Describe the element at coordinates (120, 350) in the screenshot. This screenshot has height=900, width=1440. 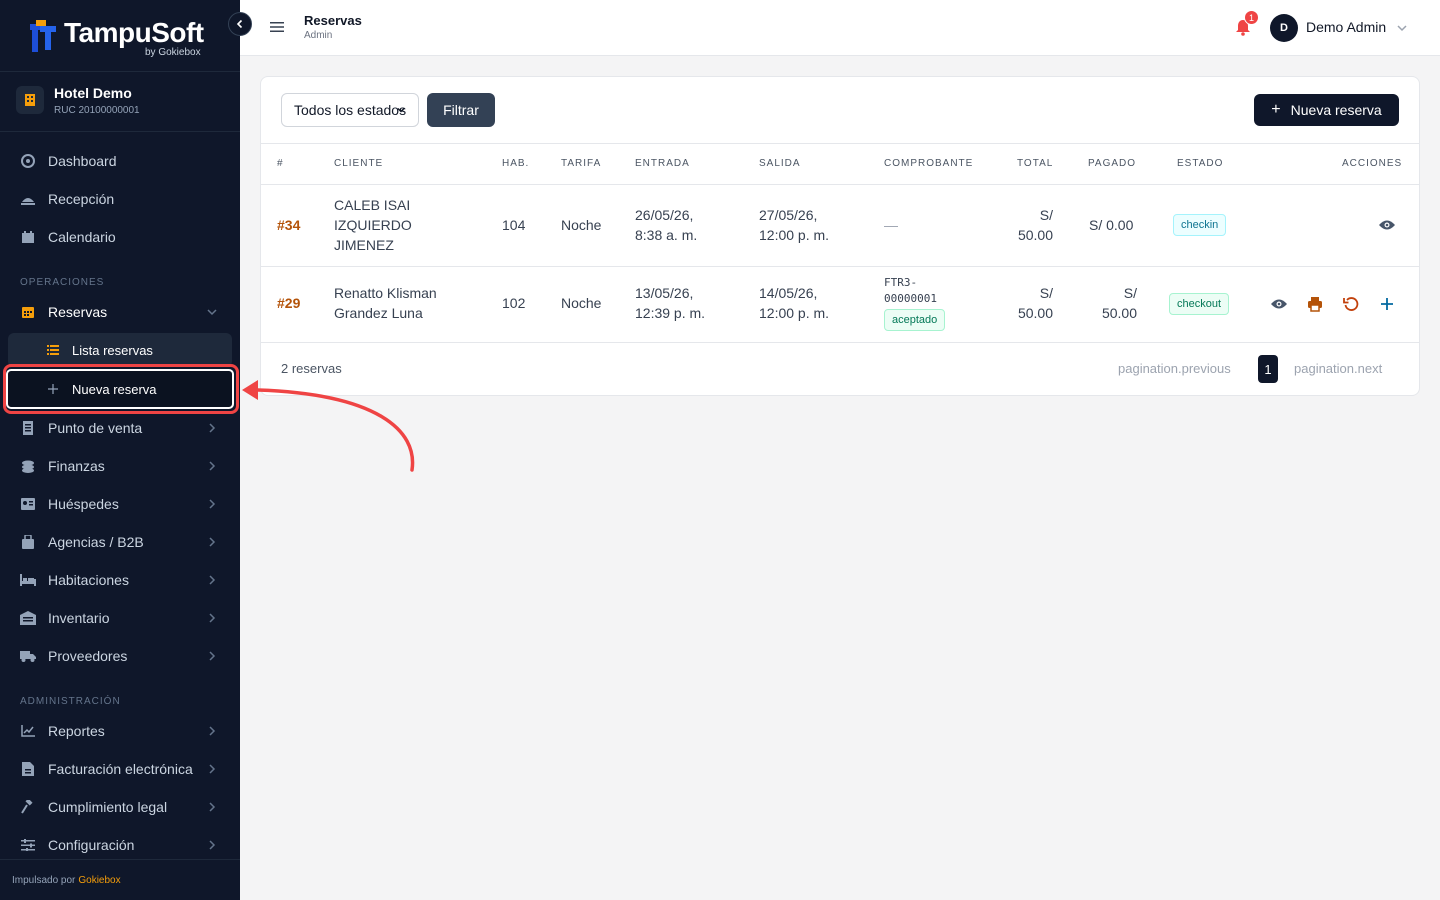
I see `sidebar-subitem-lista-reservas: Lista reservas` at that location.